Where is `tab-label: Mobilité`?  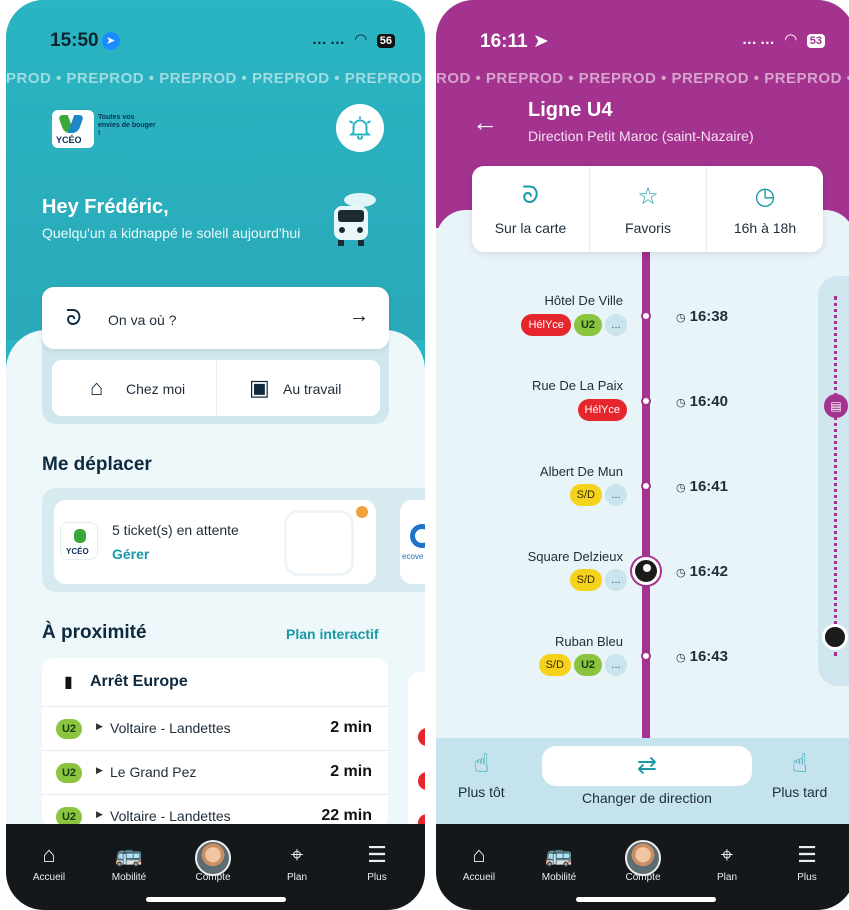
tab-label: Mobilité is located at coordinates (559, 877).